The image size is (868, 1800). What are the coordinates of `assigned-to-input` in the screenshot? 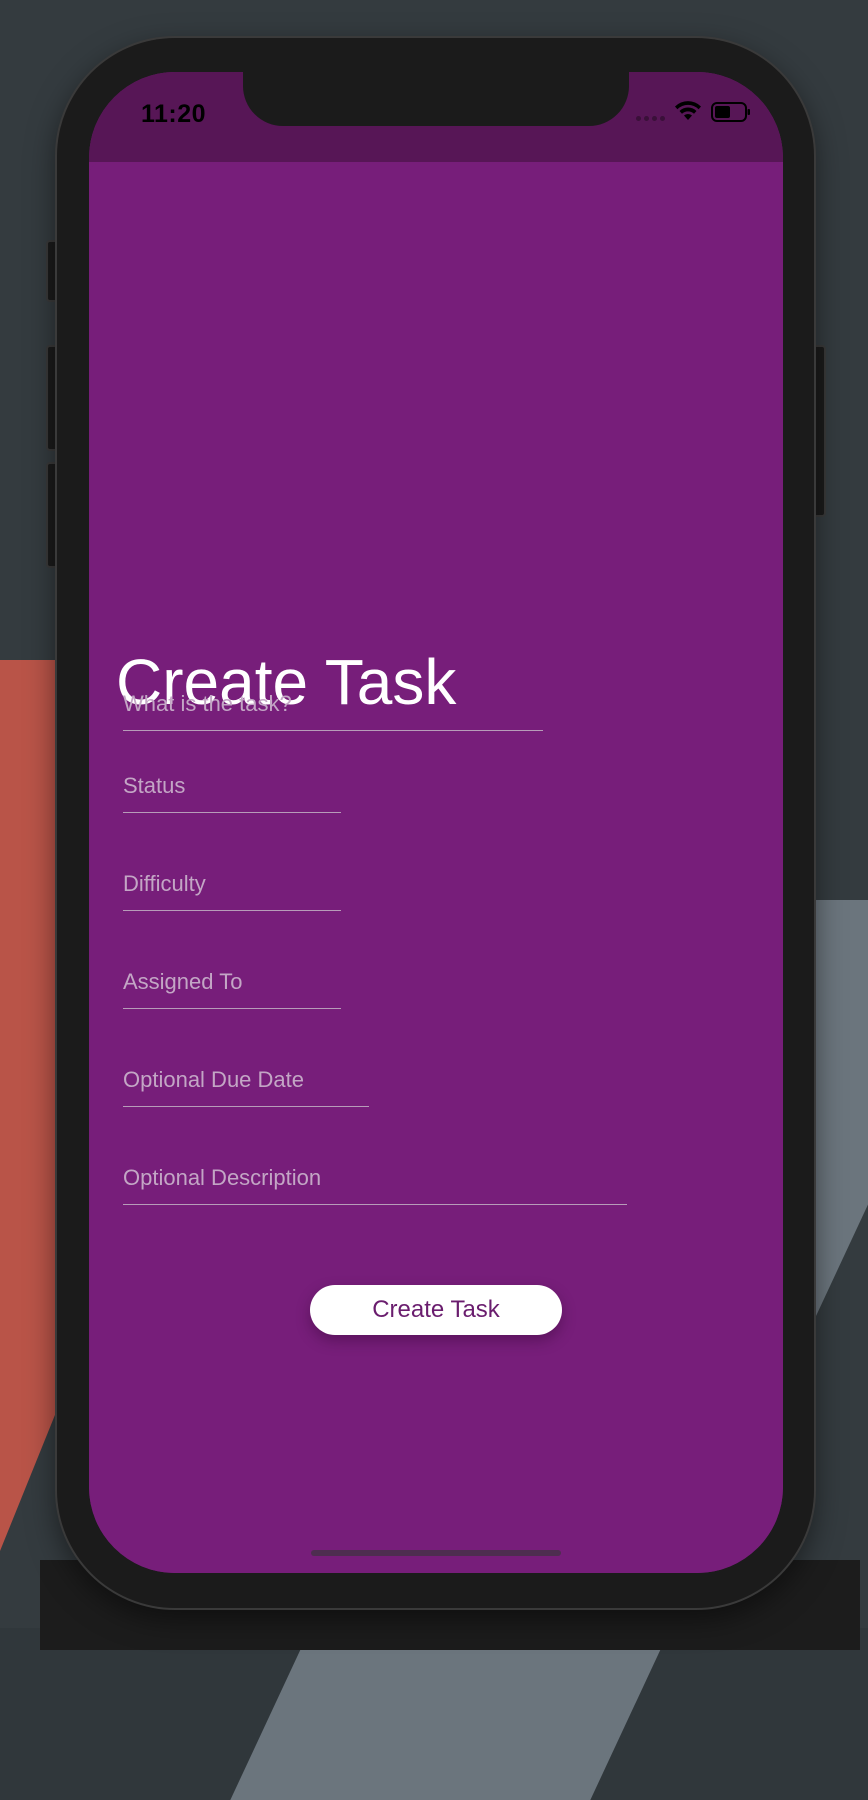 It's located at (232, 982).